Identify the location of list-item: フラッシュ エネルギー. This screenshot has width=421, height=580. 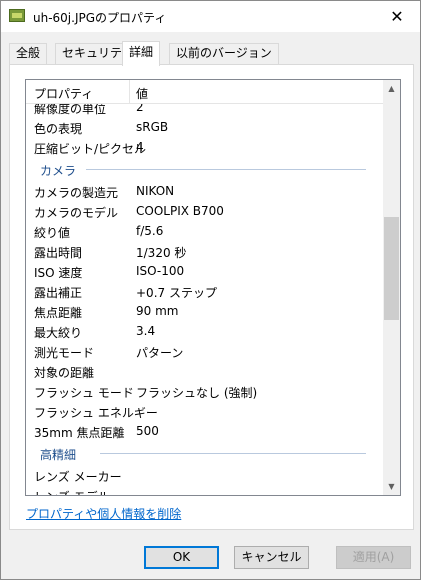
(205, 411).